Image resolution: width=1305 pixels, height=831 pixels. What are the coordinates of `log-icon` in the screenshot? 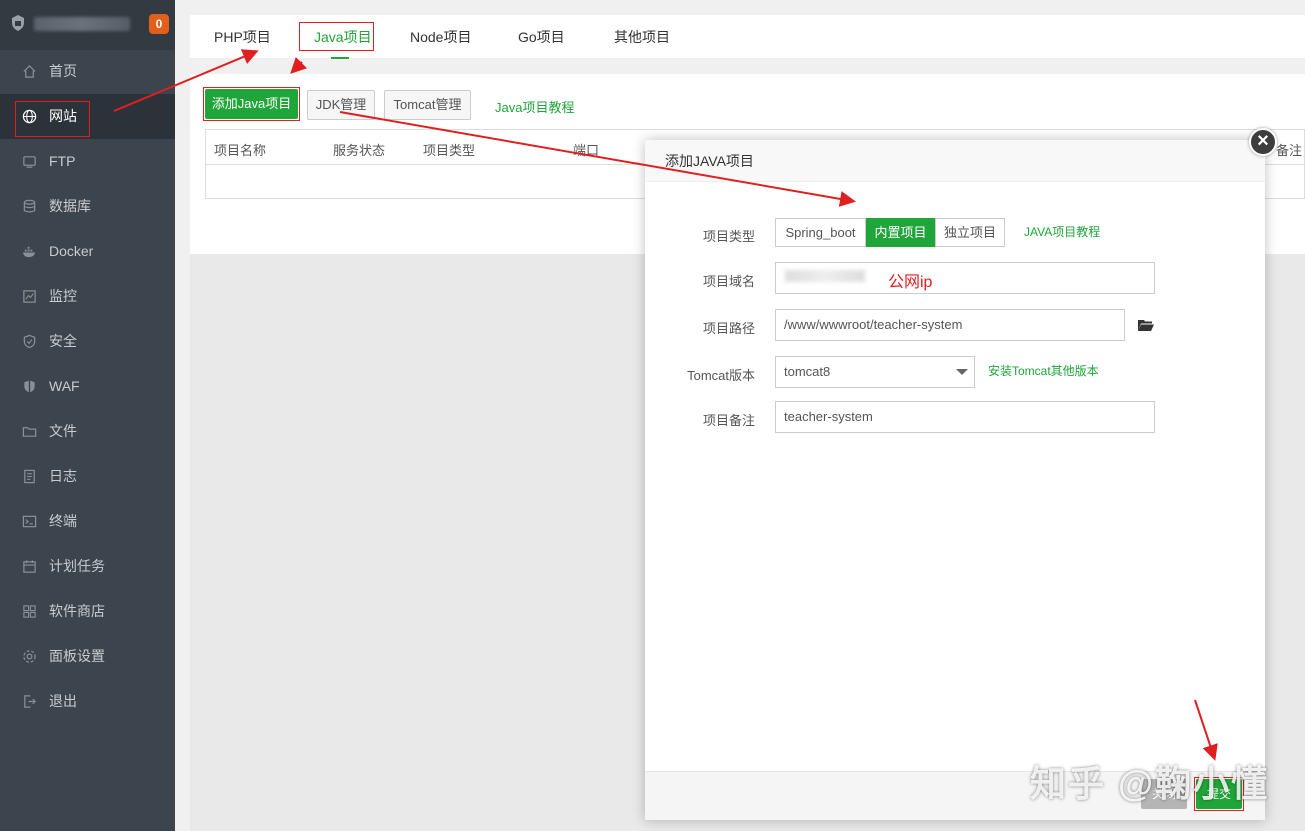 It's located at (29, 476).